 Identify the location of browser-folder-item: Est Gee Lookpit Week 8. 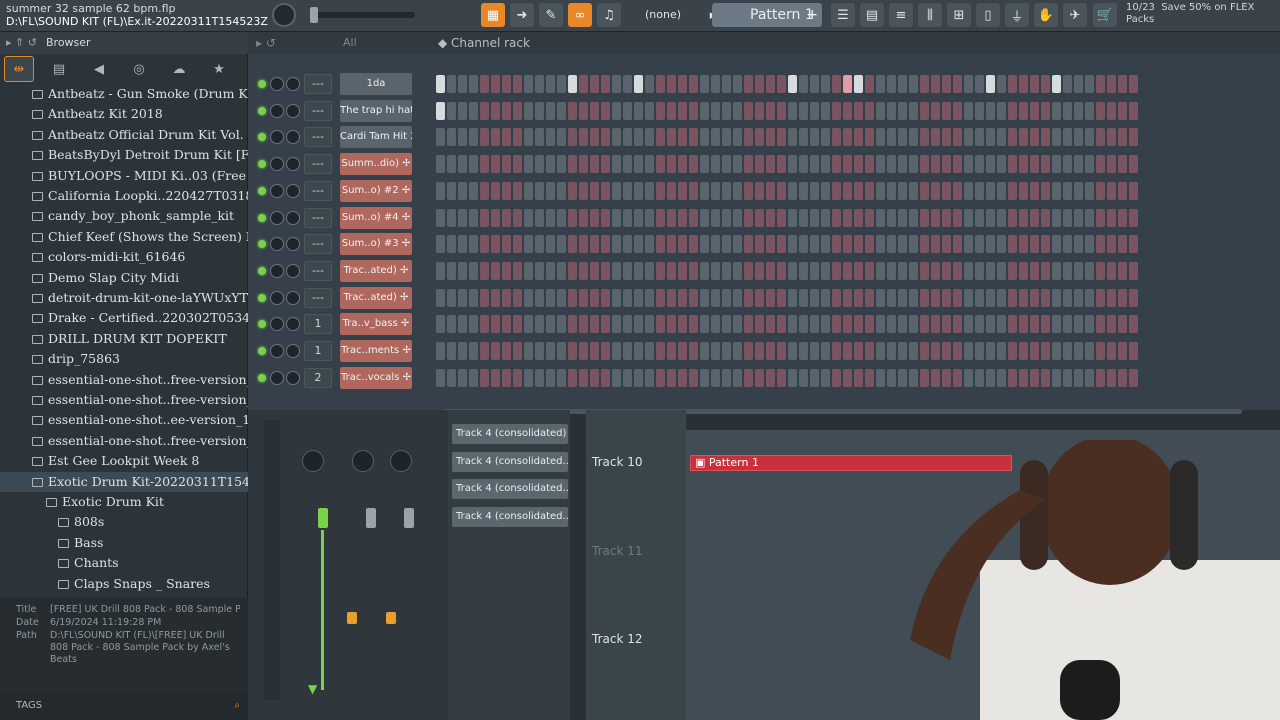
(124, 461).